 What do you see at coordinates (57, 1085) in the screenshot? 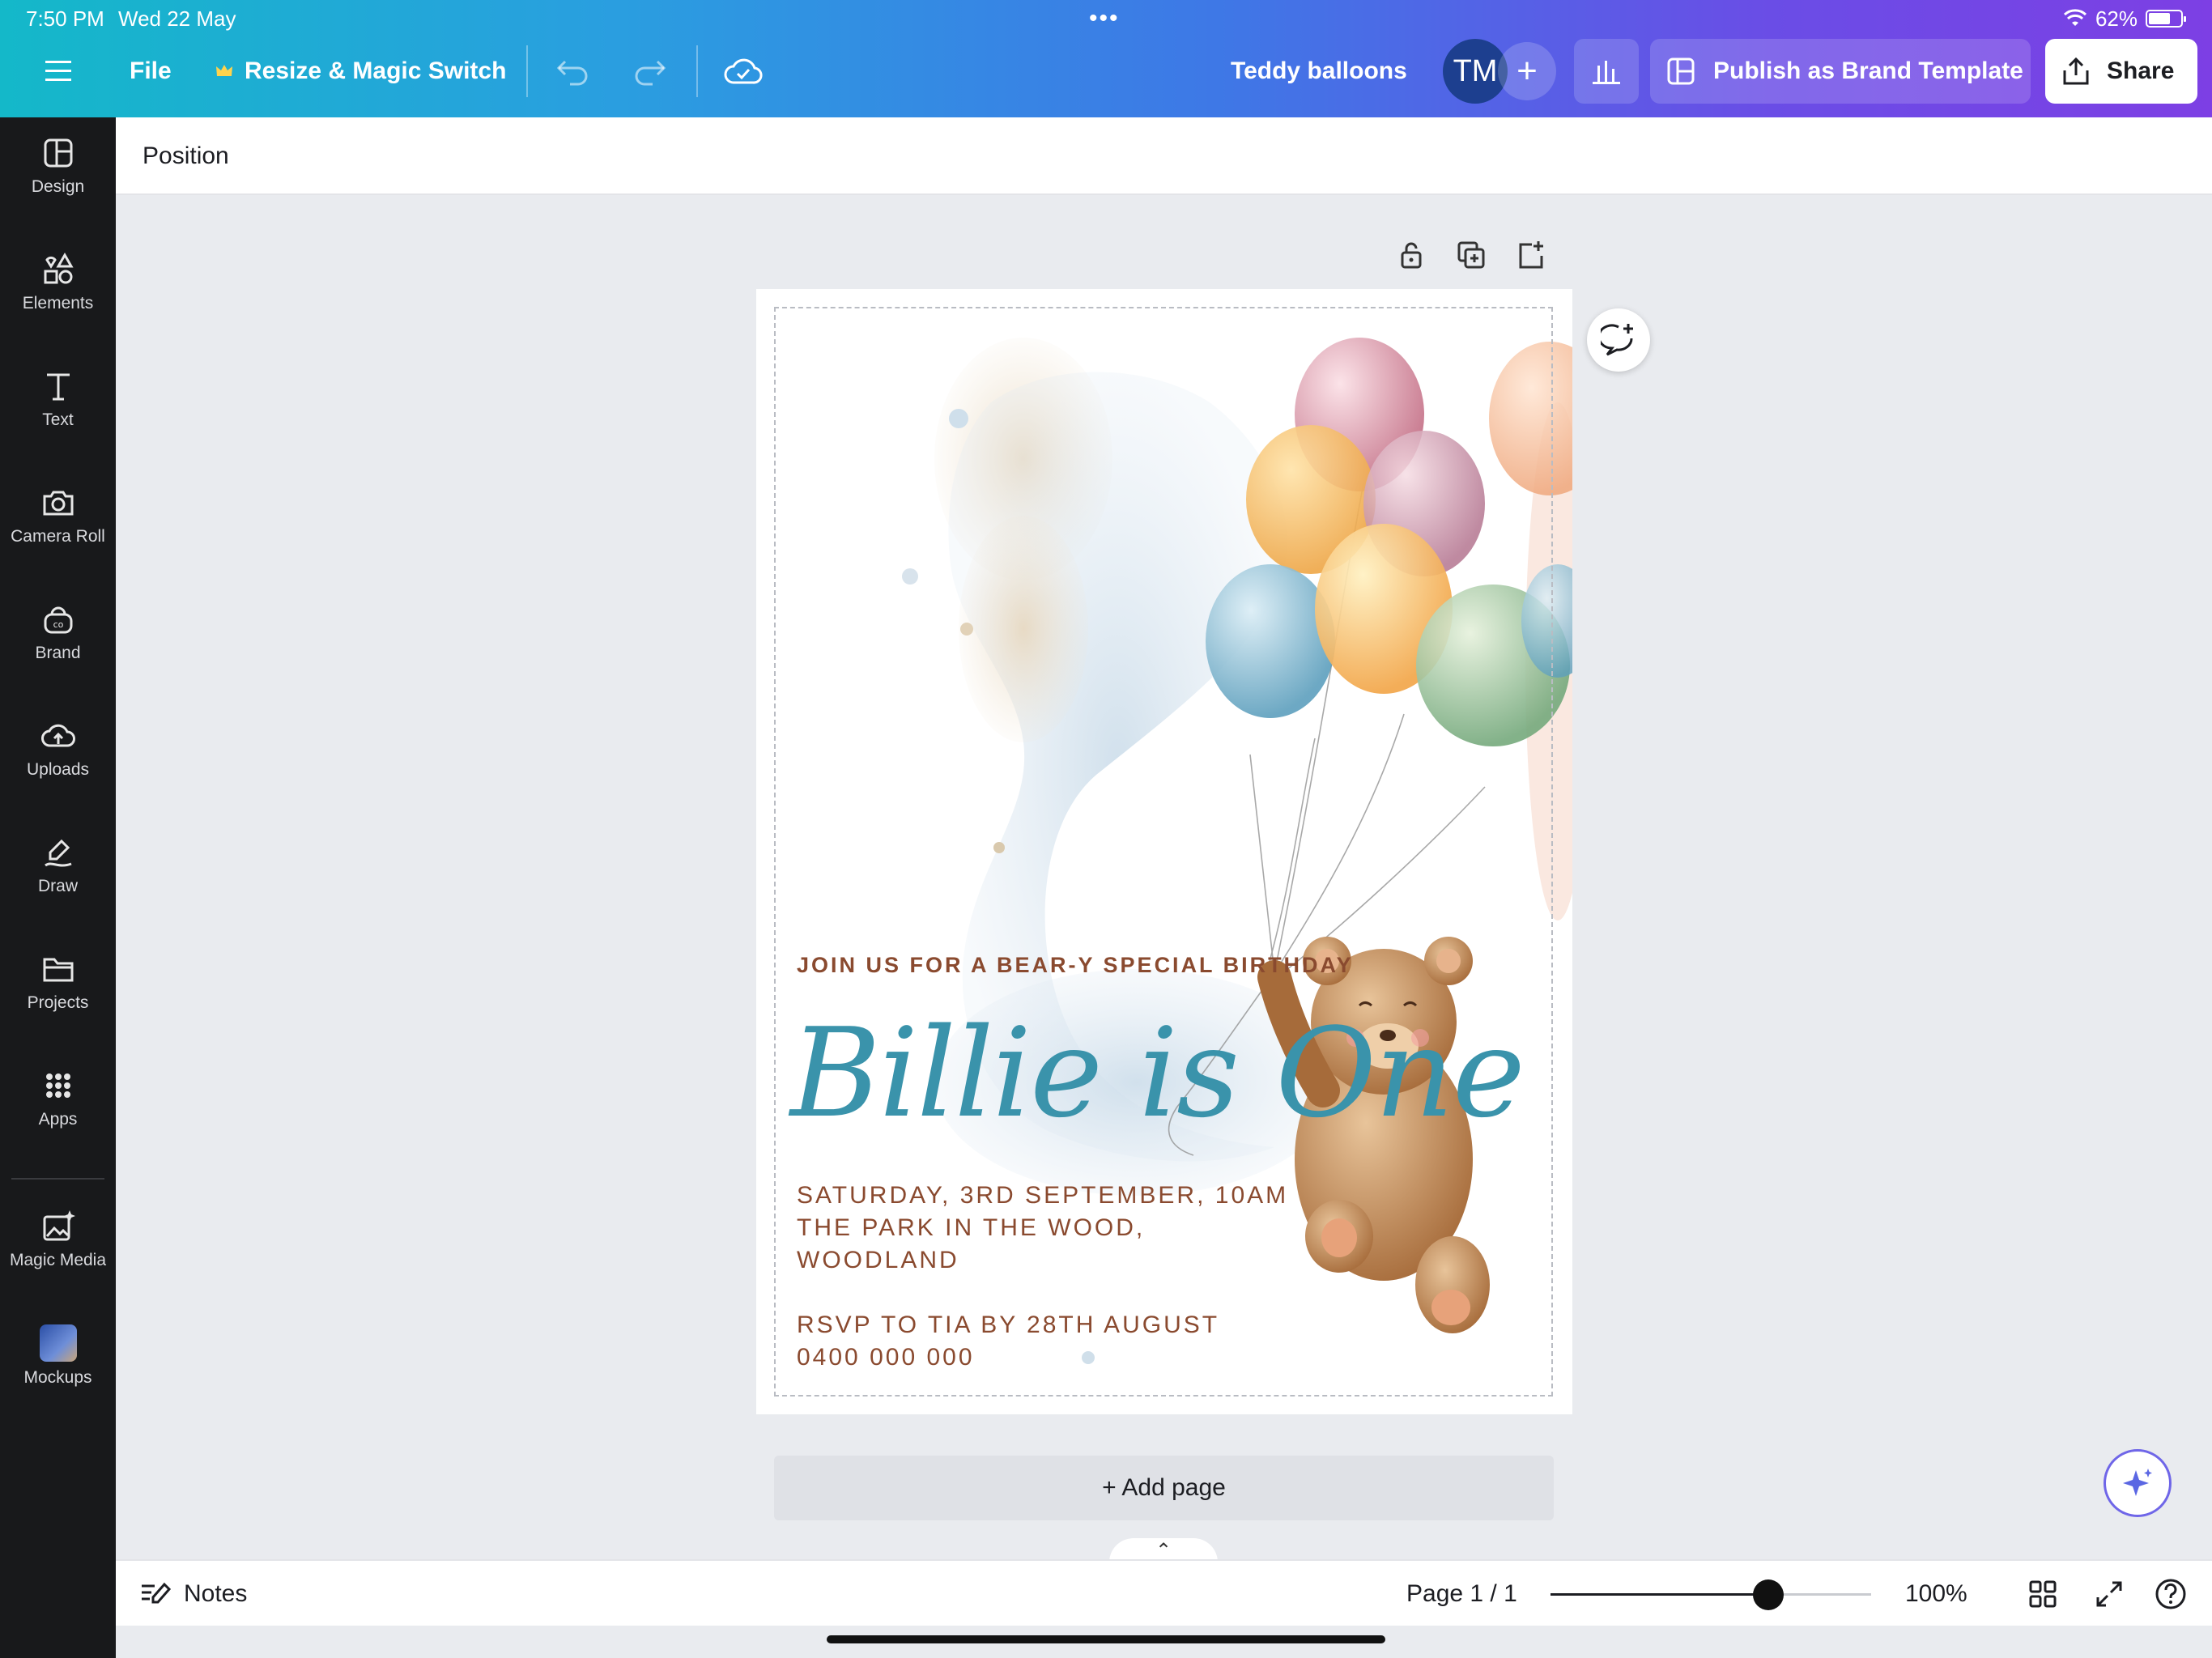
I see `apps-grid-icon` at bounding box center [57, 1085].